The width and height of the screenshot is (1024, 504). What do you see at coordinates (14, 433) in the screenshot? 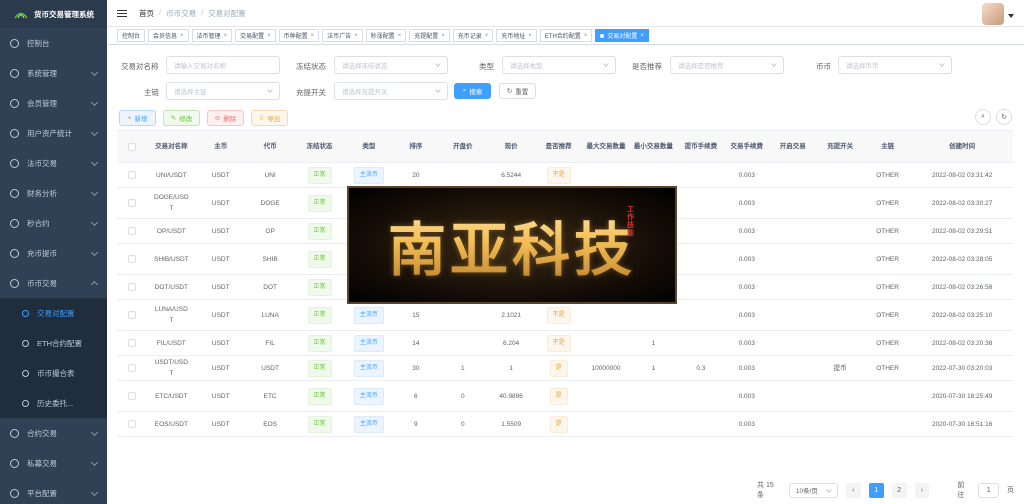
I see `gear-icon` at bounding box center [14, 433].